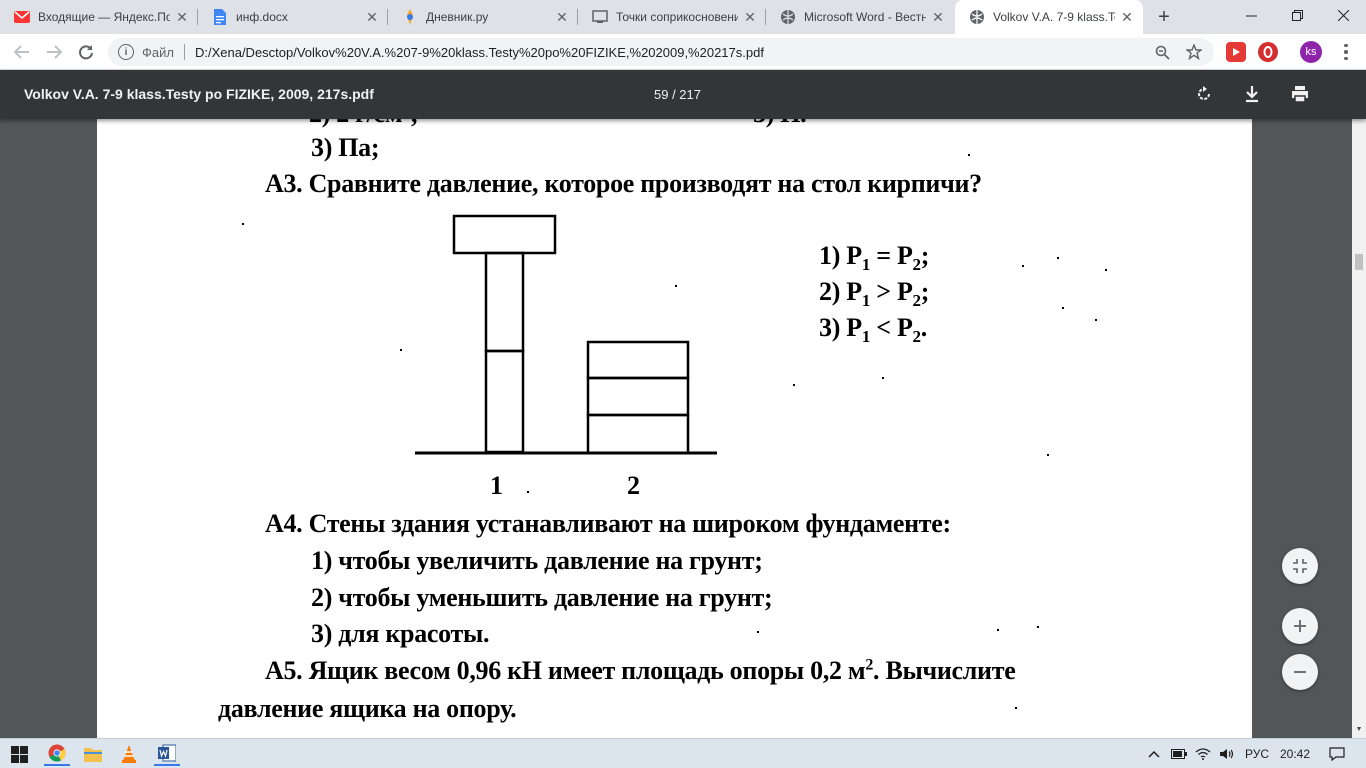 The height and width of the screenshot is (768, 1366). What do you see at coordinates (1311, 52) in the screenshot?
I see `profile-avatar: ks` at bounding box center [1311, 52].